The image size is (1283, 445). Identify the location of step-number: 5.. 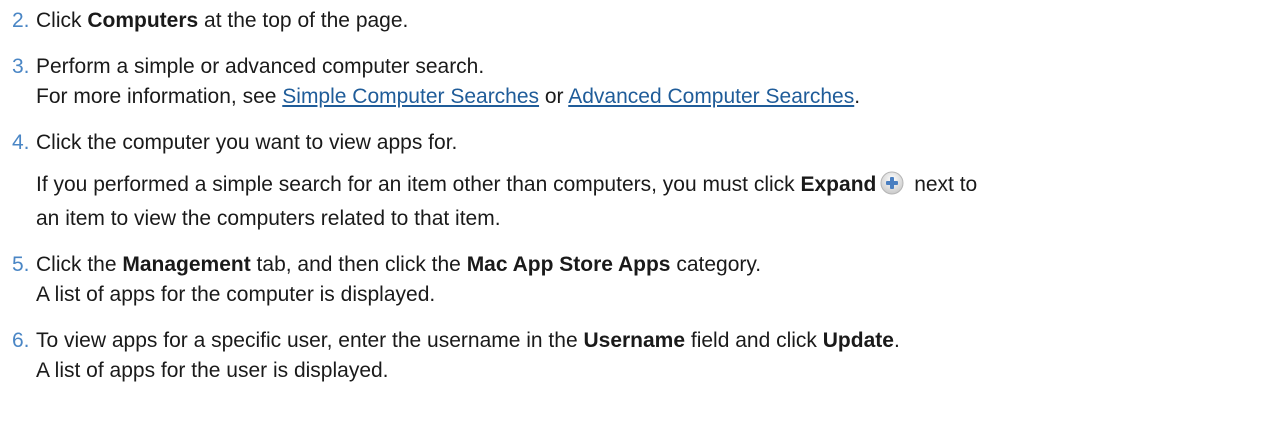
(21, 264).